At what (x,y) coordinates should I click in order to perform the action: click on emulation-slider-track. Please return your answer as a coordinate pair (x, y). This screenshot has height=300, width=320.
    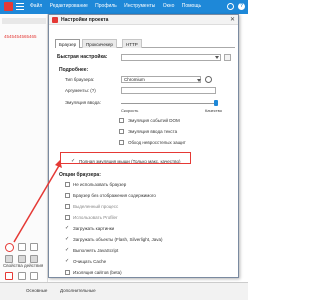
    Looking at the image, I should click on (168, 103).